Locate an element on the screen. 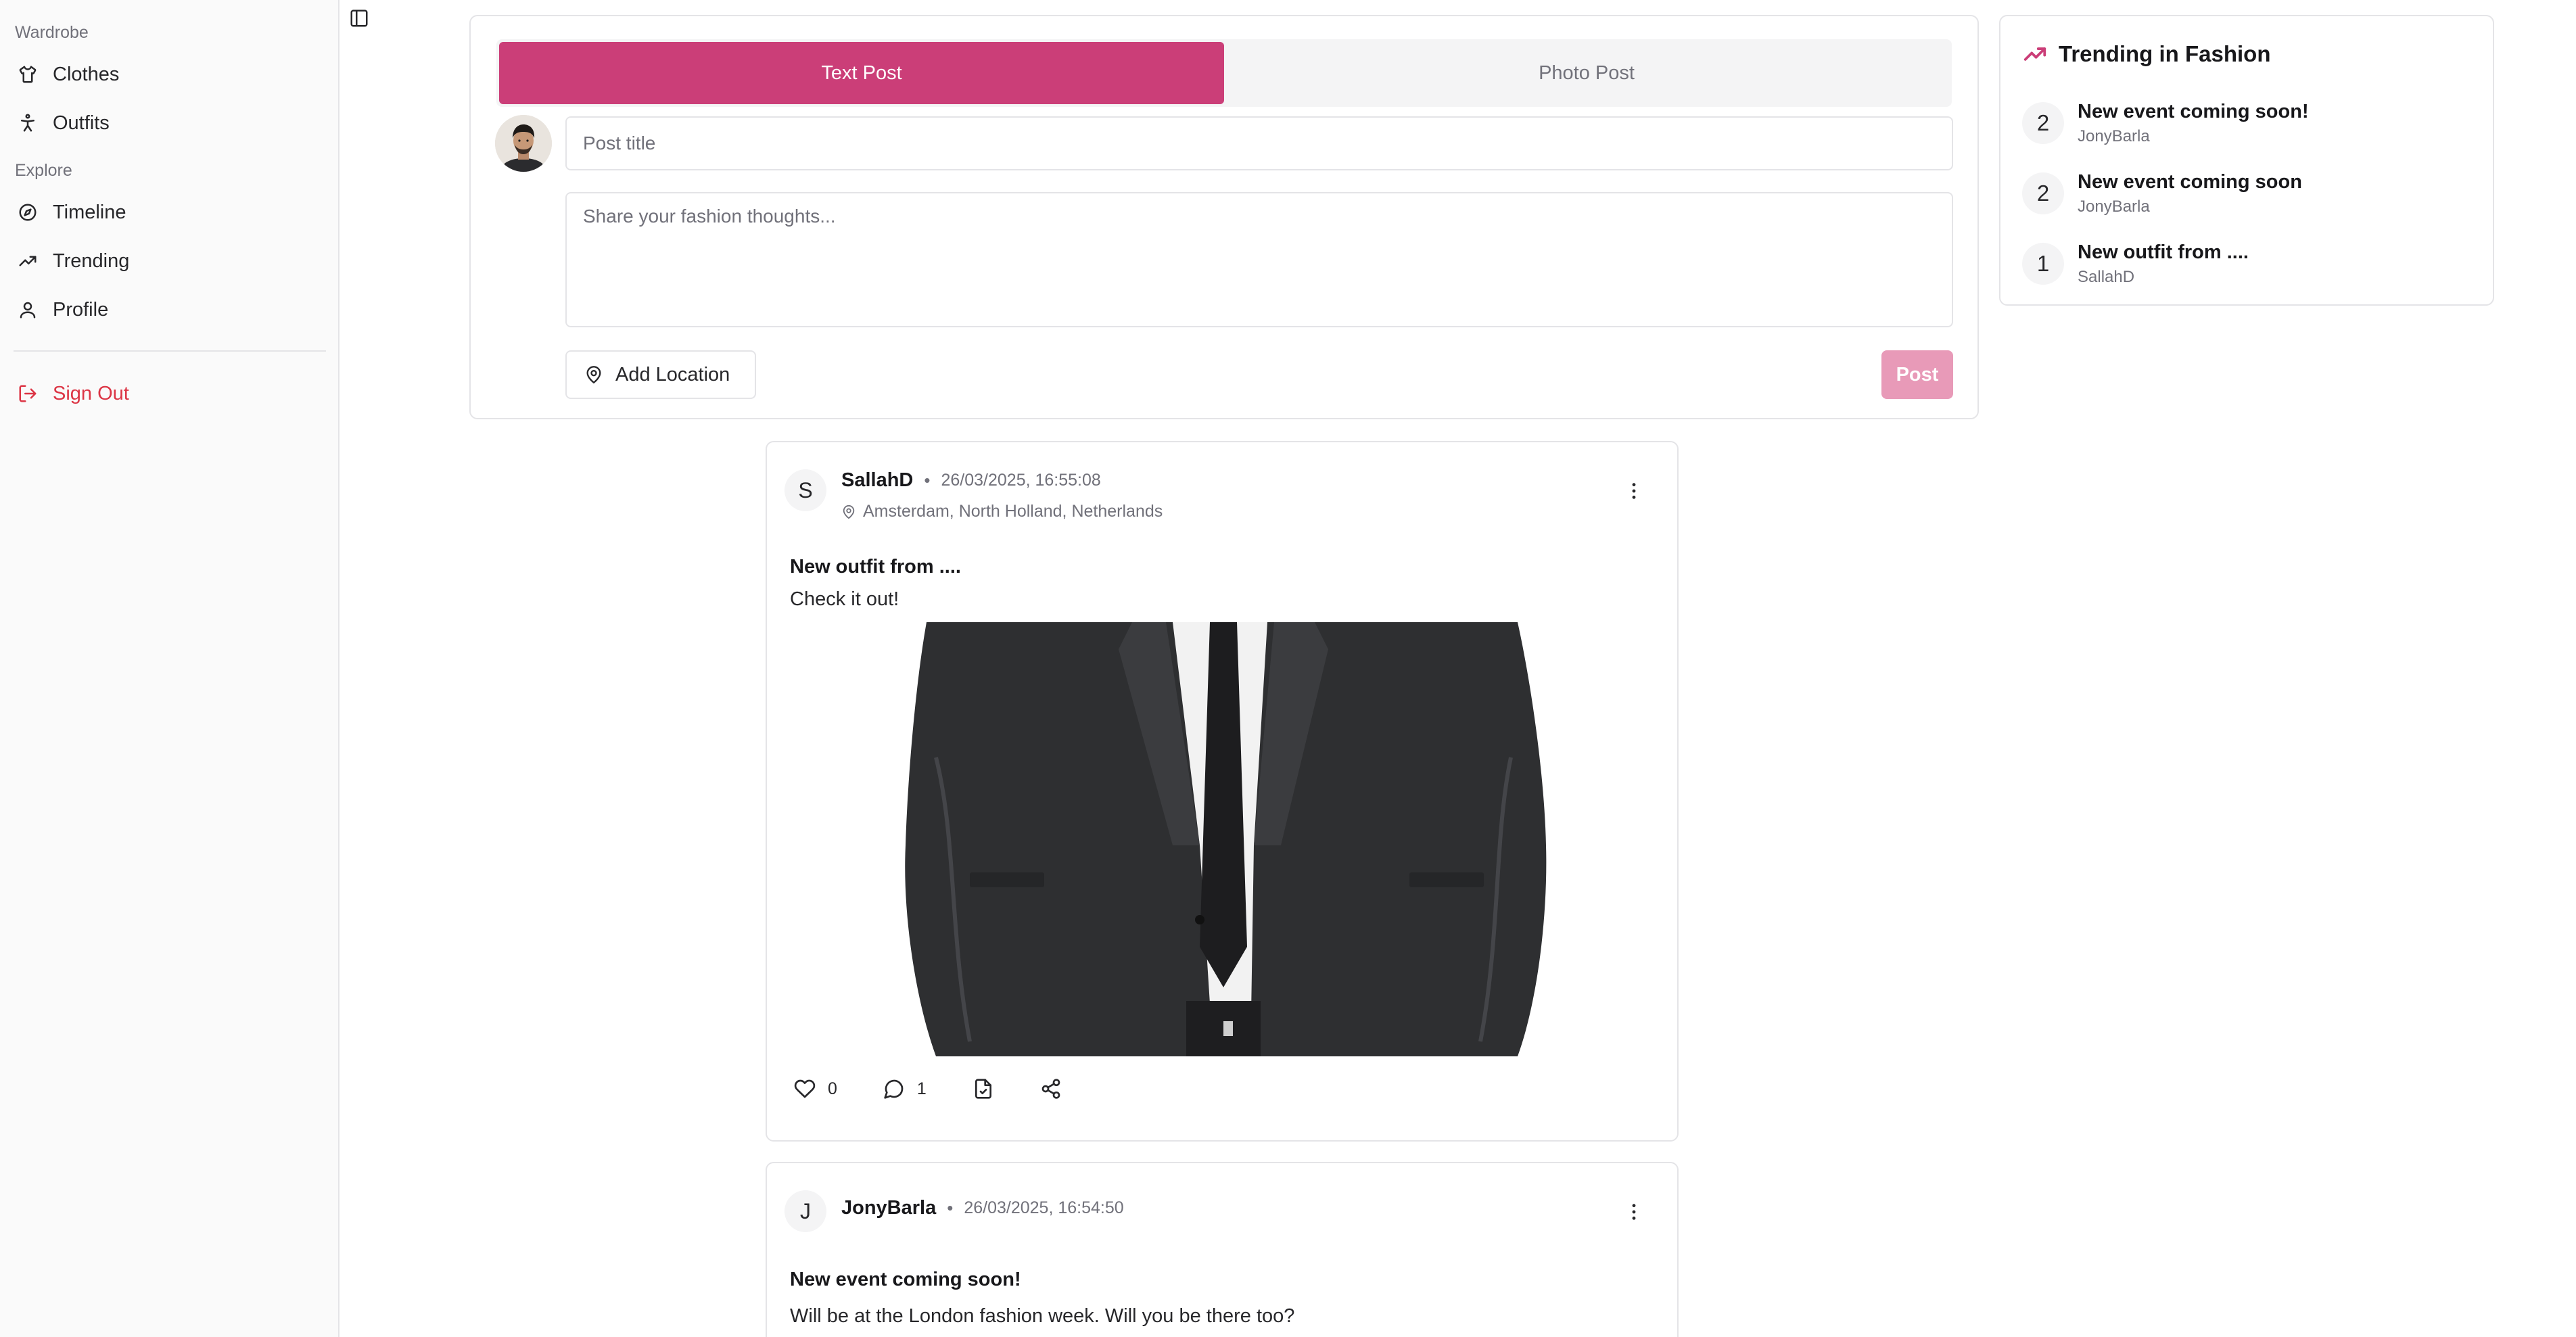  sign-out-label: Sign Out is located at coordinates (91, 393).